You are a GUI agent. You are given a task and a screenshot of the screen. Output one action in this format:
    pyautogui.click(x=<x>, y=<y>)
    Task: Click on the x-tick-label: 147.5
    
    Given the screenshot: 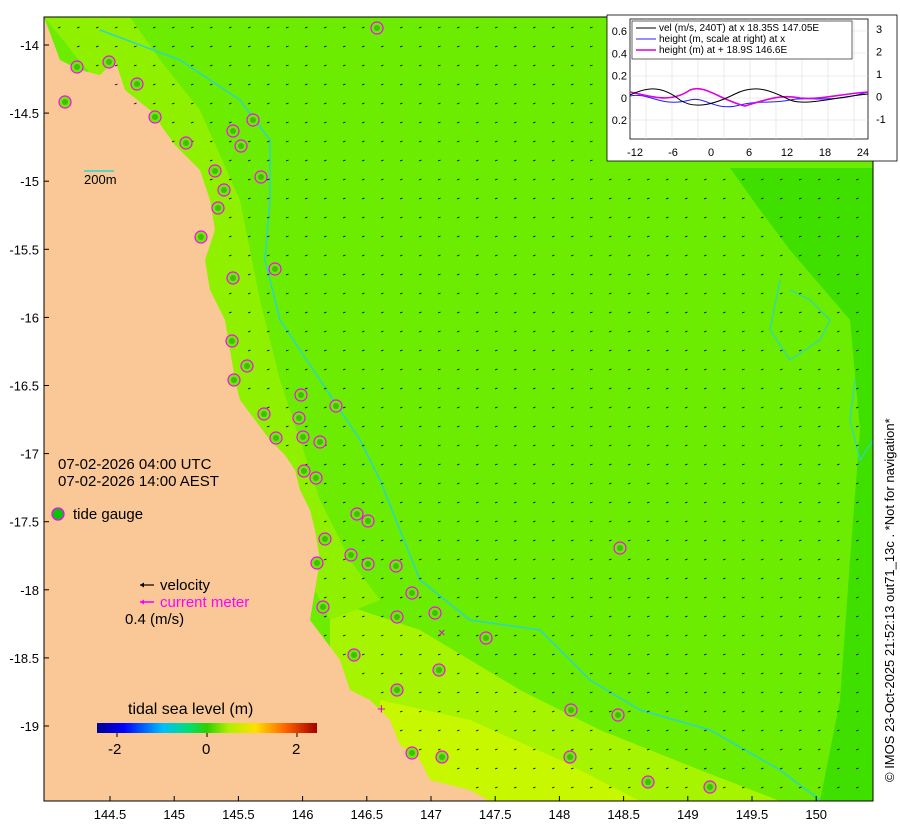 What is the action you would take?
    pyautogui.click(x=495, y=814)
    